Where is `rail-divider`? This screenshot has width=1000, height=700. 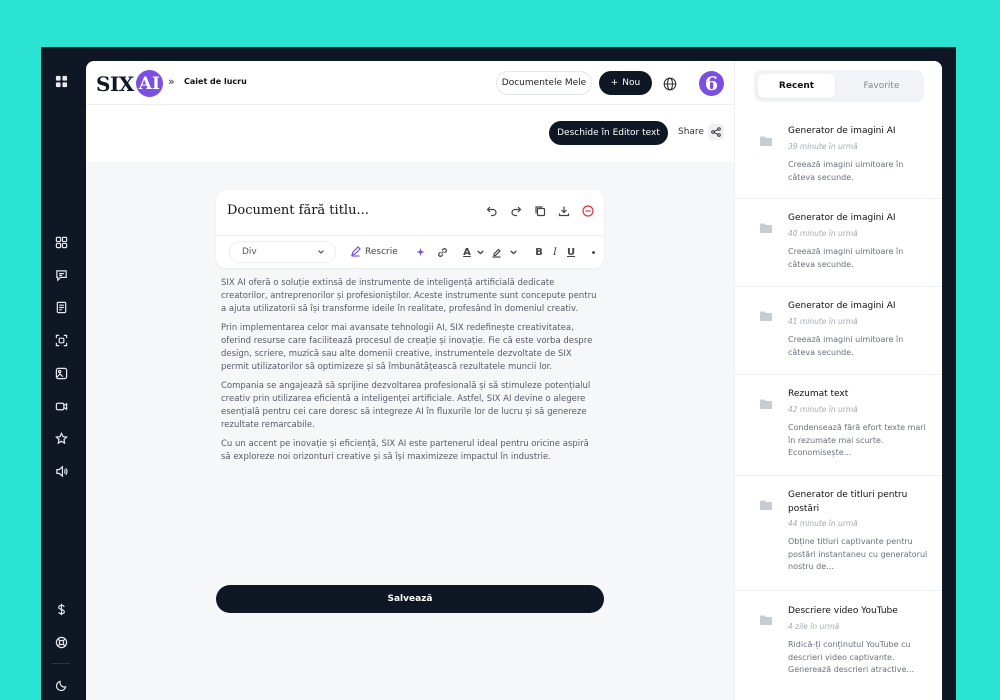
rail-divider is located at coordinates (61, 663).